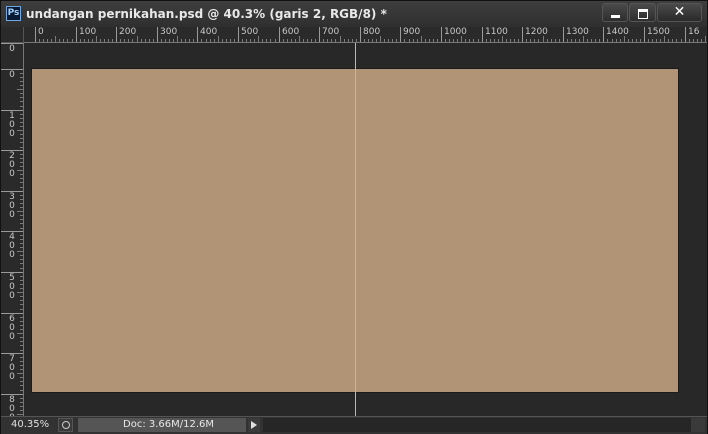  Describe the element at coordinates (12, 229) in the screenshot. I see `vertical-ruler: 0 0 100 200 300 400 500 600 700 800` at that location.